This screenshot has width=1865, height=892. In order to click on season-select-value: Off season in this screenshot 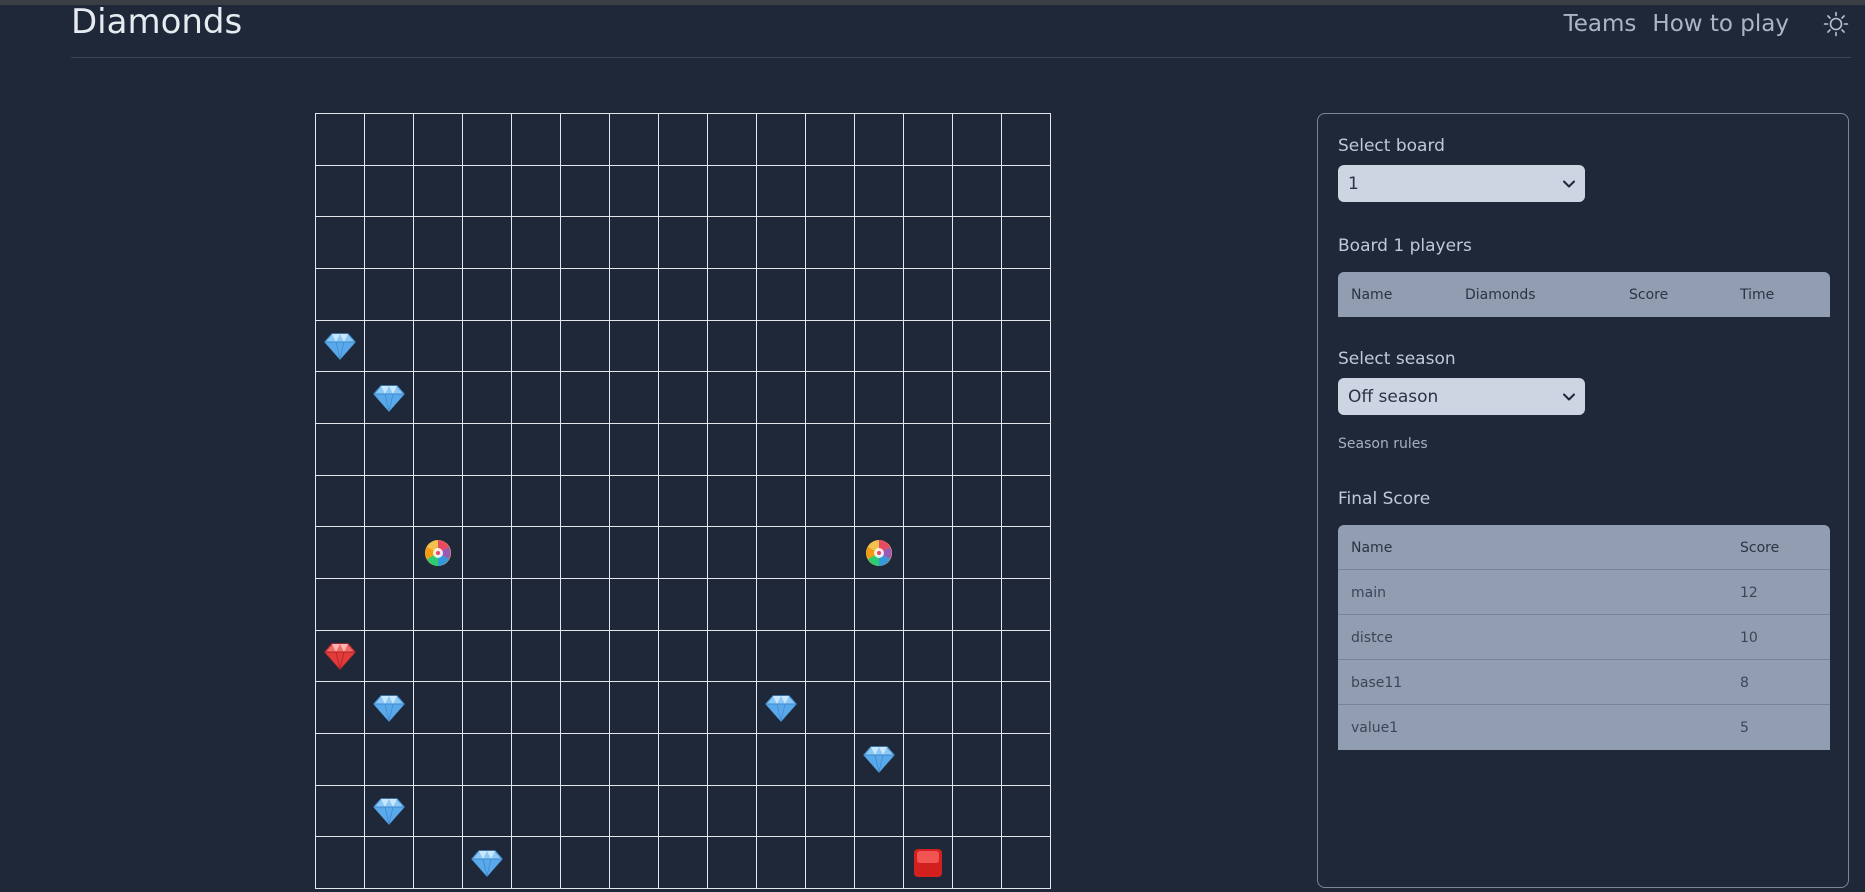, I will do `click(1393, 396)`.